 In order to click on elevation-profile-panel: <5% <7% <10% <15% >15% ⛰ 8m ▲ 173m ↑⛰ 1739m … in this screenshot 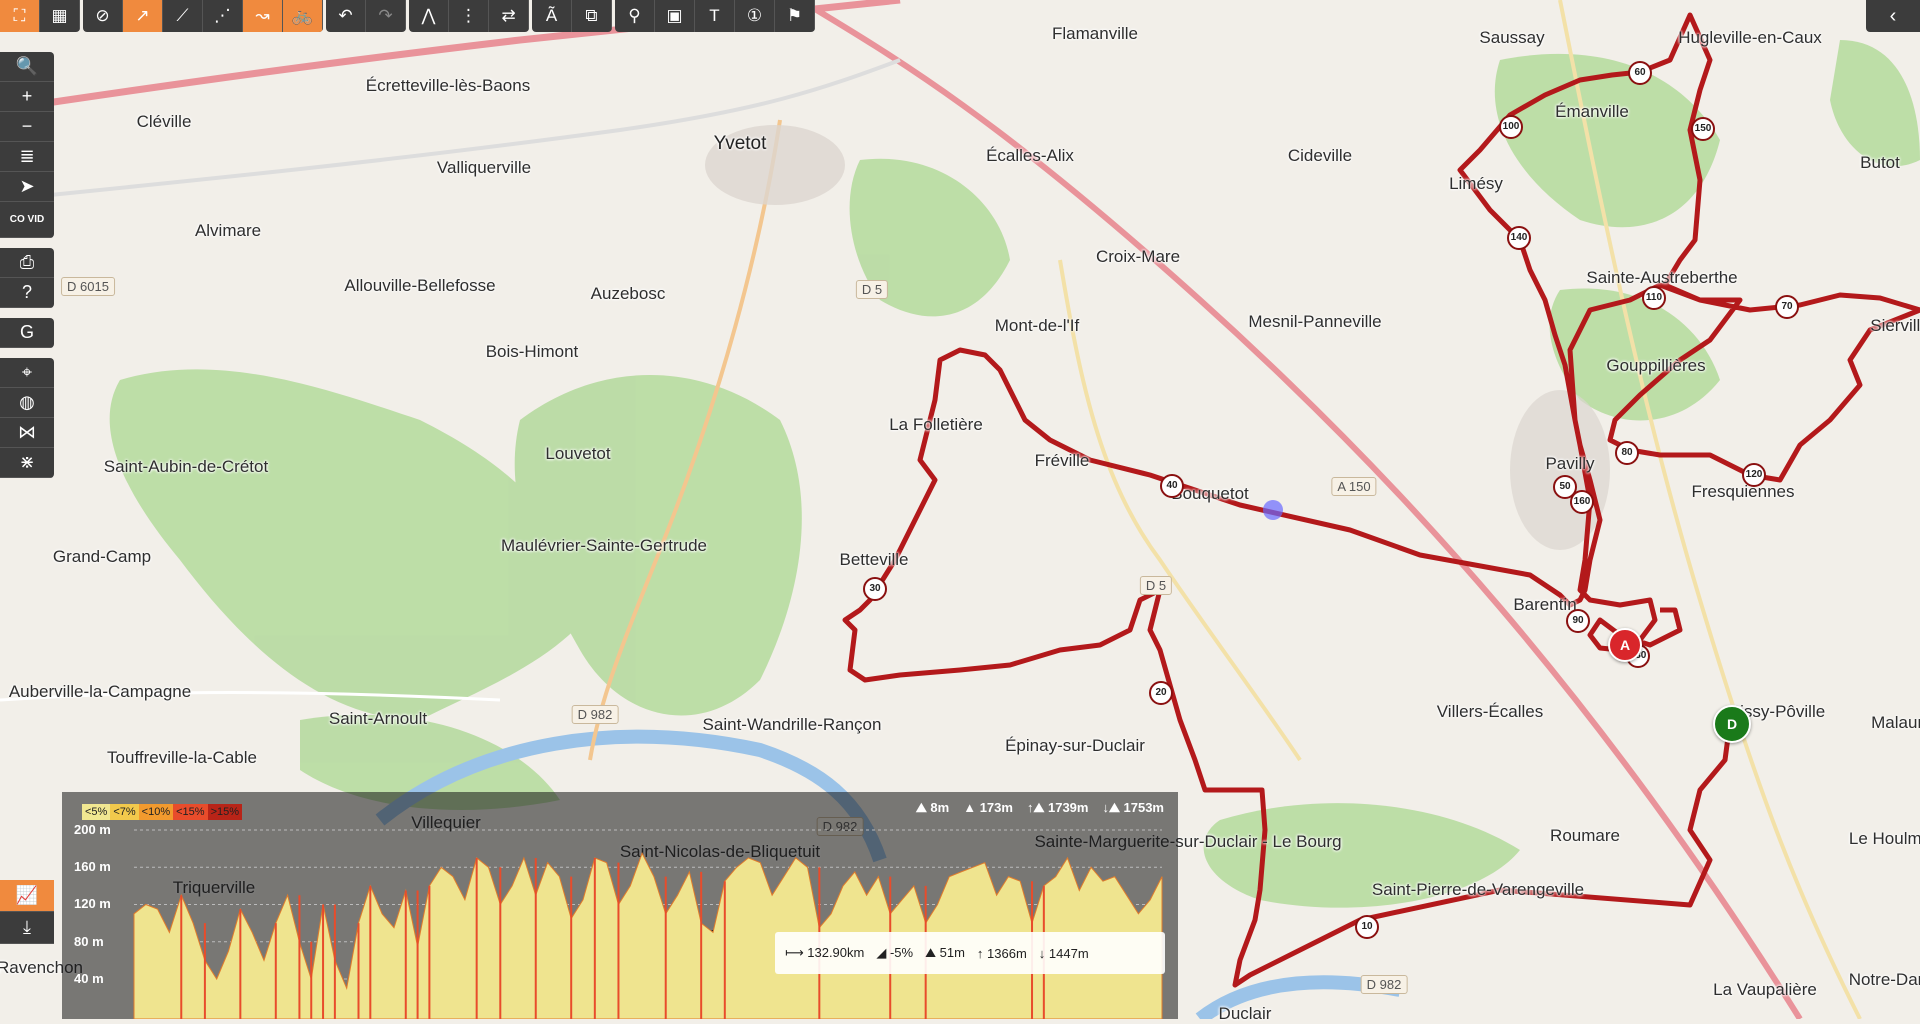, I will do `click(620, 905)`.